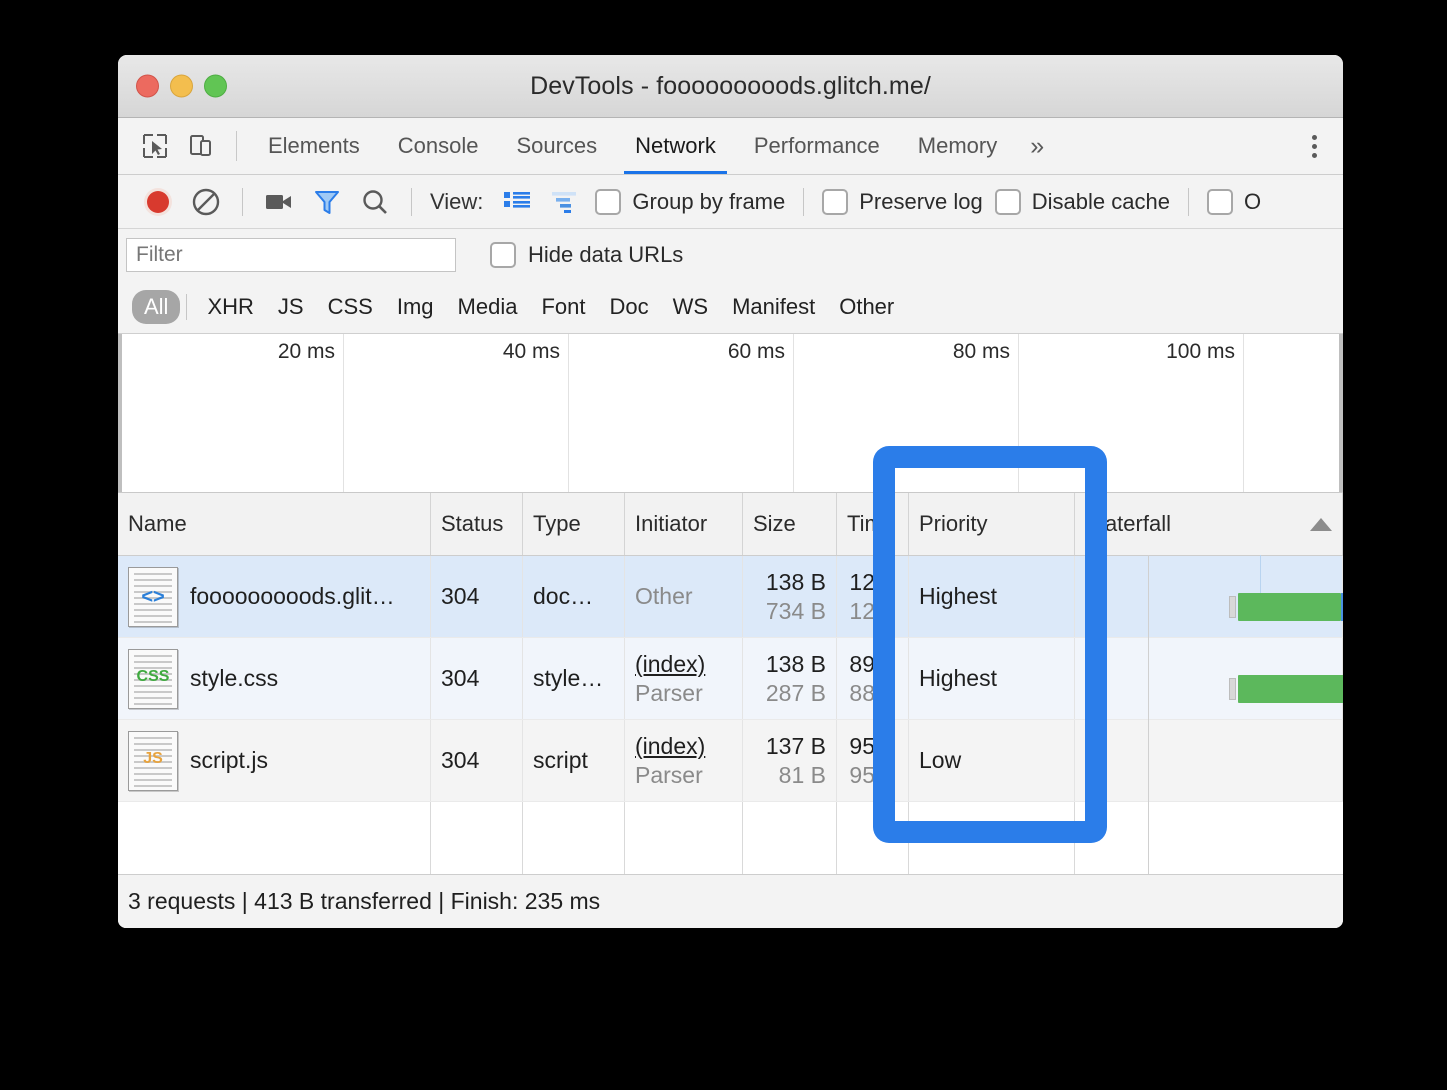 The height and width of the screenshot is (1090, 1447). What do you see at coordinates (375, 201) in the screenshot?
I see `search-icon` at bounding box center [375, 201].